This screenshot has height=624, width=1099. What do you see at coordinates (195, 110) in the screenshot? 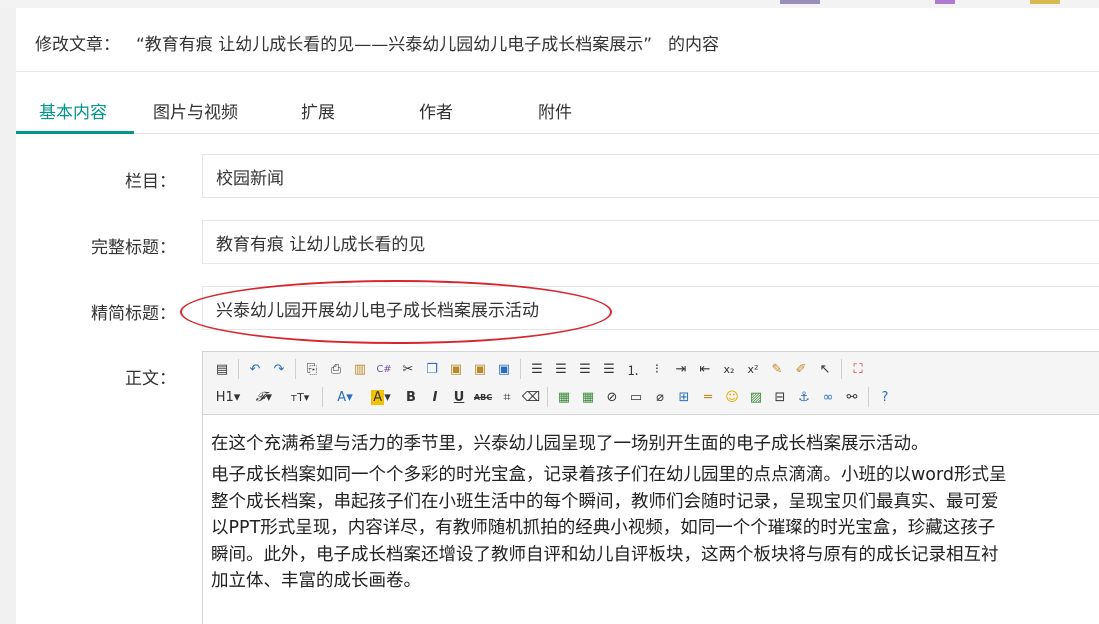
I see `tab-images-videos: 图片与视频` at bounding box center [195, 110].